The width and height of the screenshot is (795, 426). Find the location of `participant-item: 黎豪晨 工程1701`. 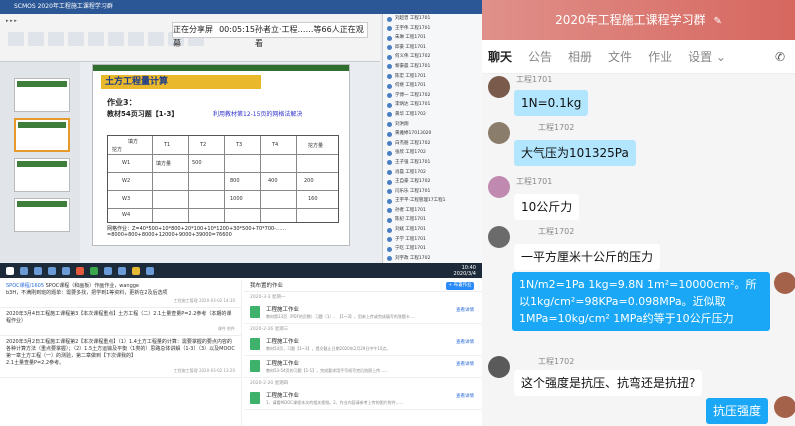

participant-item: 黎豪晨 工程1701 is located at coordinates (432, 67).